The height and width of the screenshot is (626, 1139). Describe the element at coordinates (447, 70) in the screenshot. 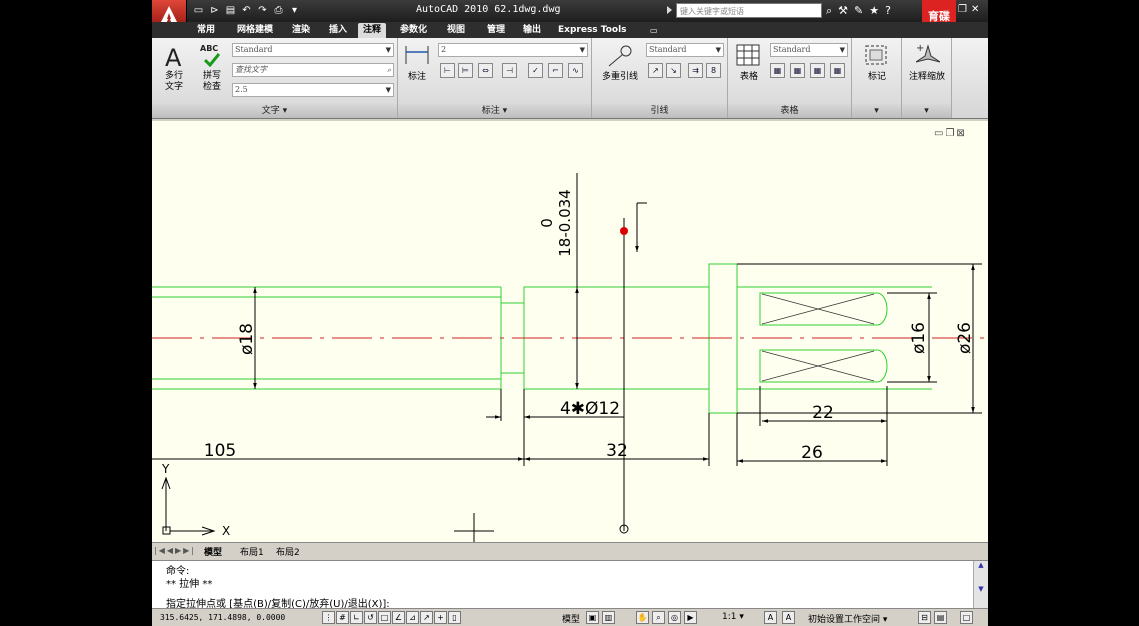

I see `dim-continue-icon: ⊢` at that location.